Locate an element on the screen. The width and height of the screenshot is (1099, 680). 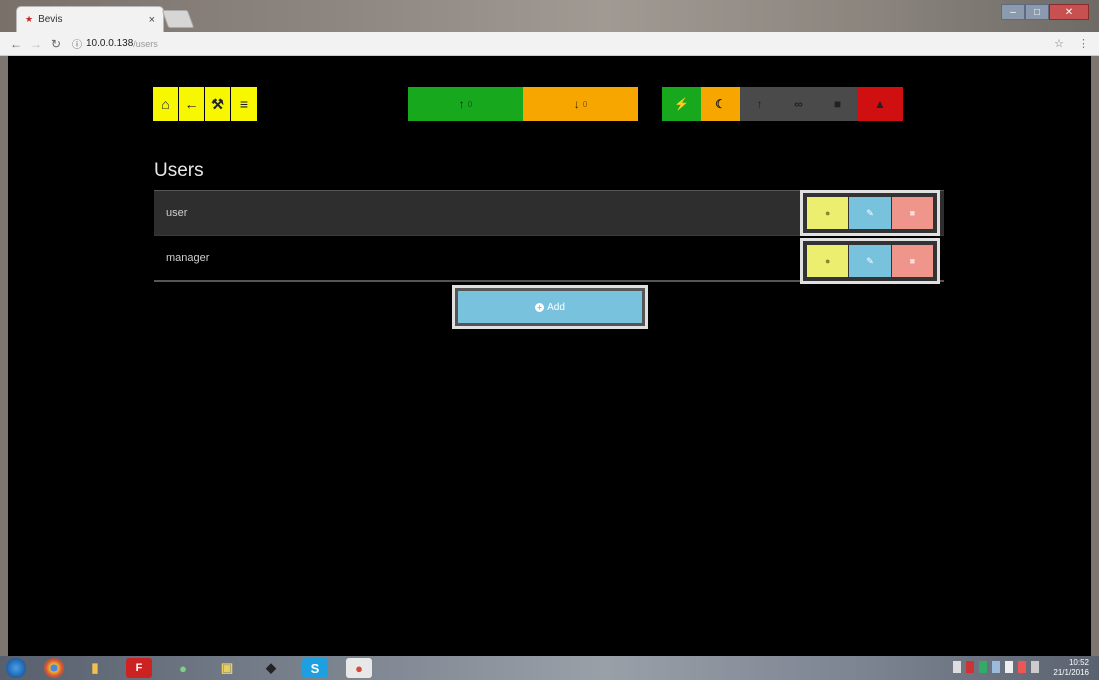
tray-update-icon is located at coordinates (1022, 667).